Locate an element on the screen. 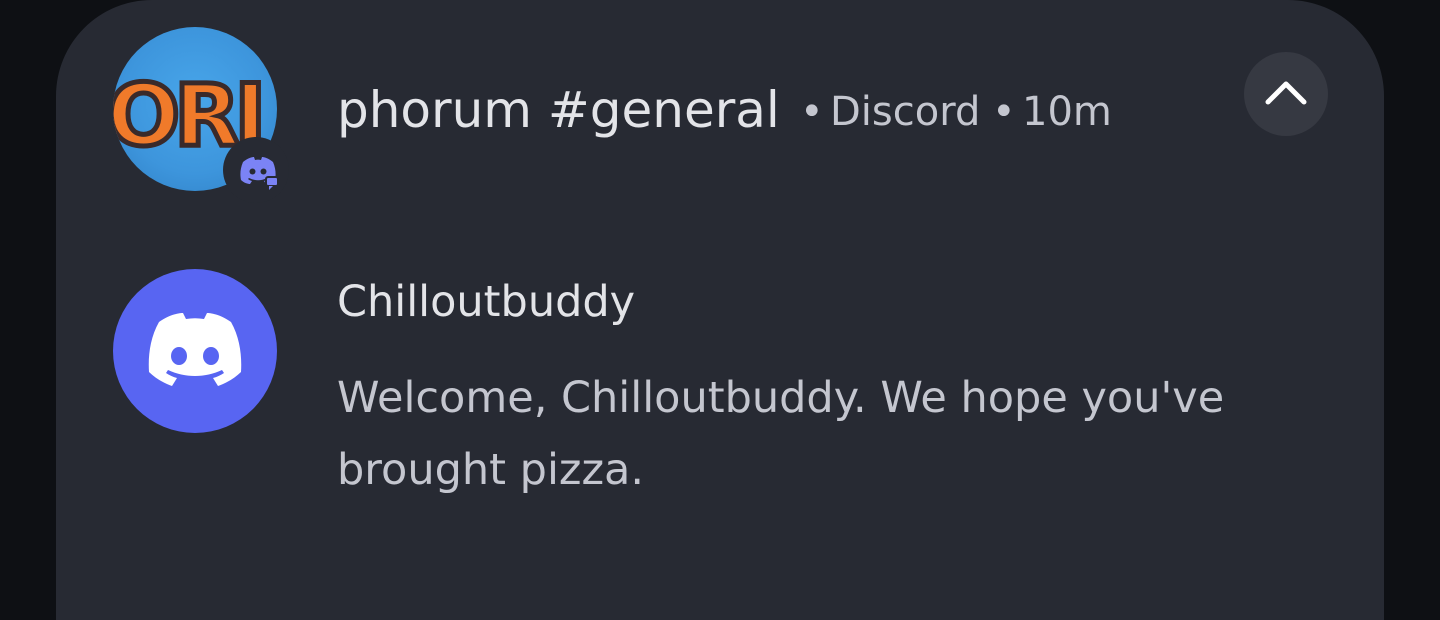  discord-badge-icon is located at coordinates (258, 172).